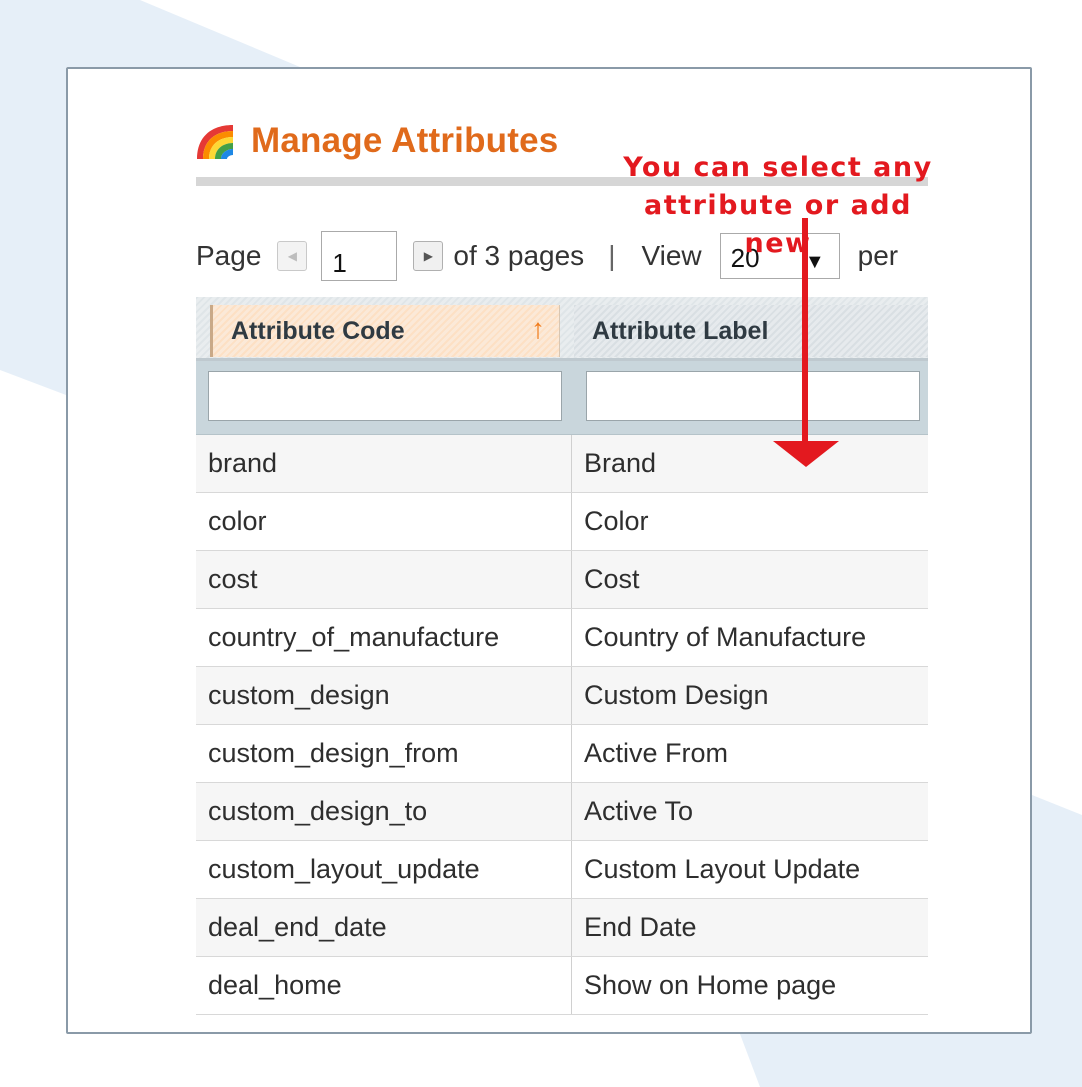 This screenshot has width=1082, height=1087. What do you see at coordinates (612, 579) in the screenshot?
I see `attribute-label-cell: Cost` at bounding box center [612, 579].